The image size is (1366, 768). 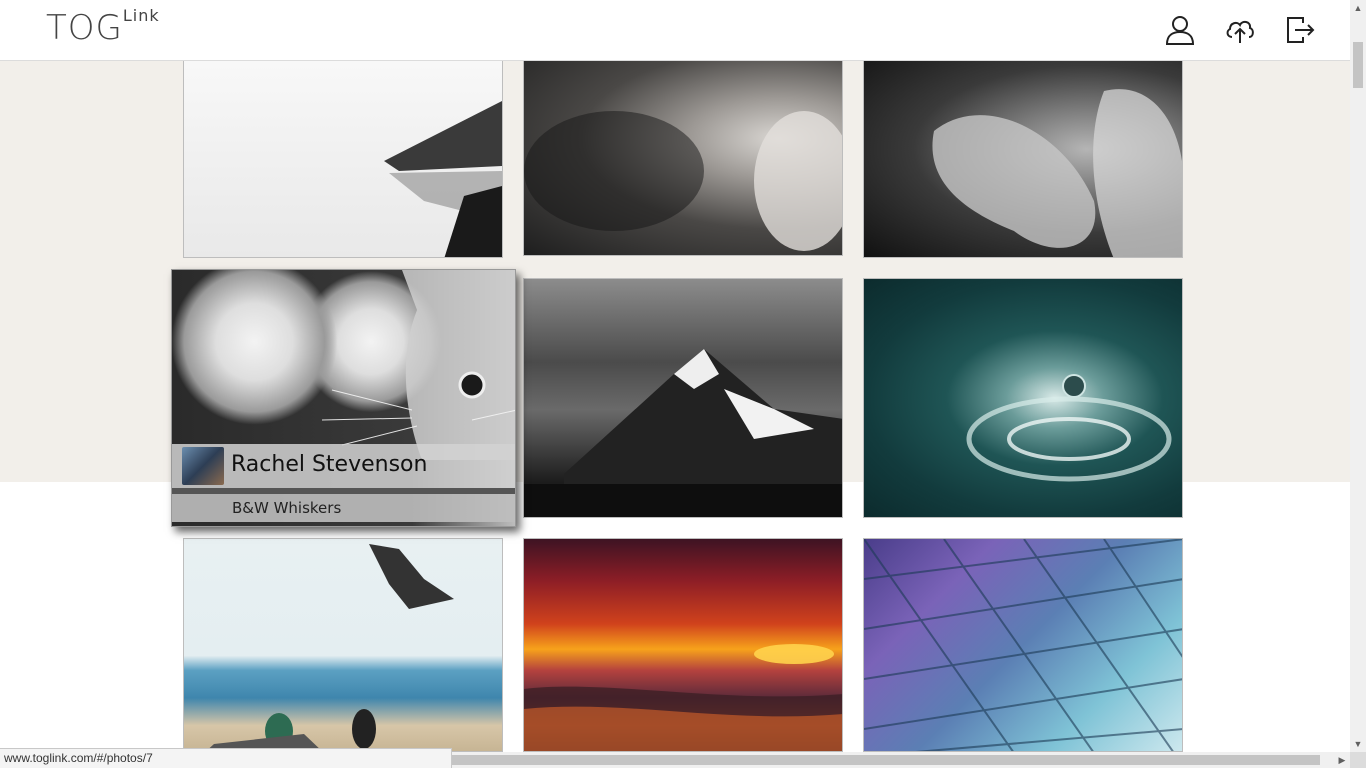 What do you see at coordinates (343, 508) in the screenshot?
I see `photo-title-row: B&W Whiskers` at bounding box center [343, 508].